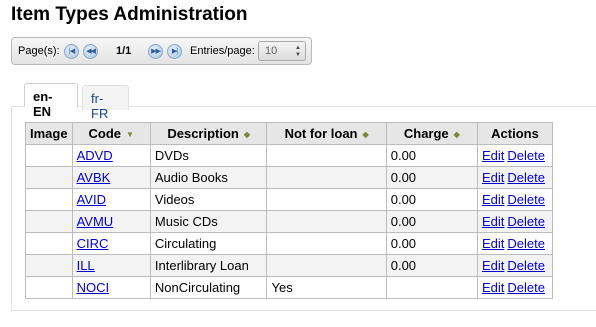 This screenshot has width=596, height=327. I want to click on table-row: ADVD DVDs 0.00 Edit Delete, so click(289, 155).